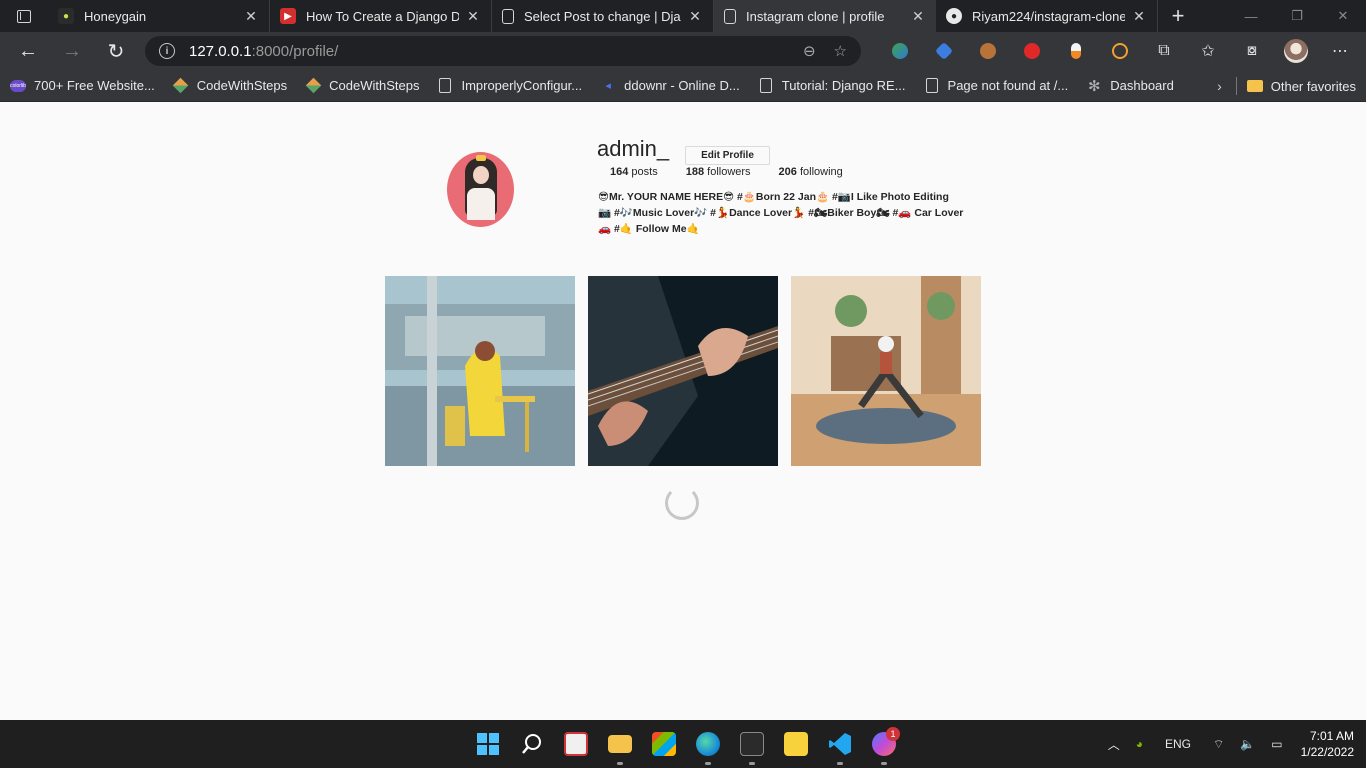 The height and width of the screenshot is (768, 1366). I want to click on profile-button, so click(1296, 51).